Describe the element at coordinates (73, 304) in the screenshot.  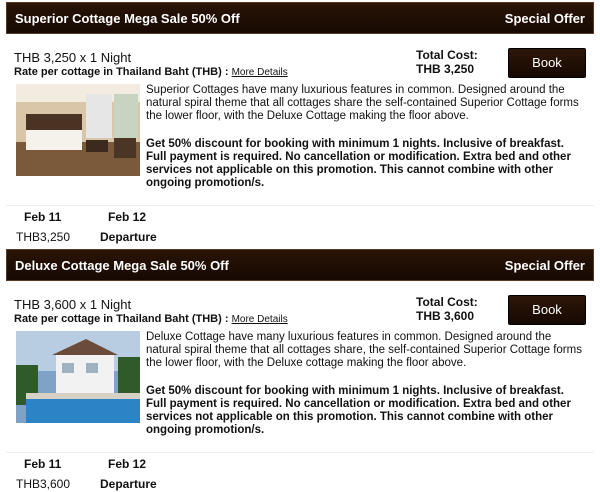
I see `price-per-night: THB 3,600 x 1 Night` at that location.